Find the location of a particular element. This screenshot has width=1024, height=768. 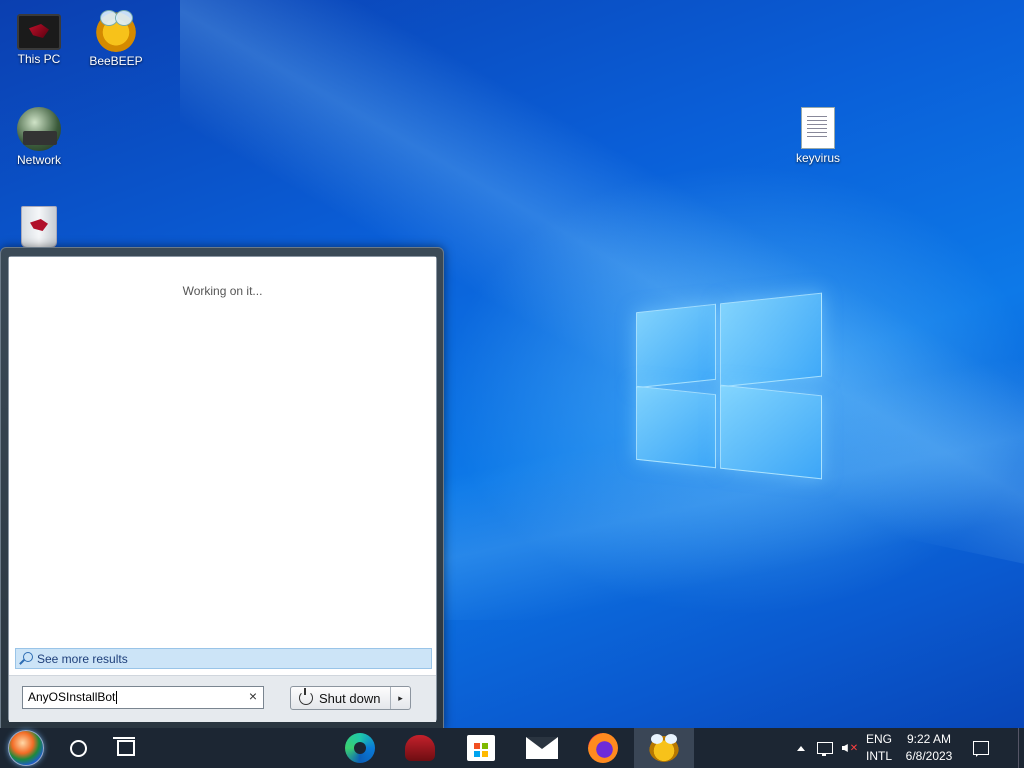

input-language-indicator: ENG INTL is located at coordinates (879, 748).